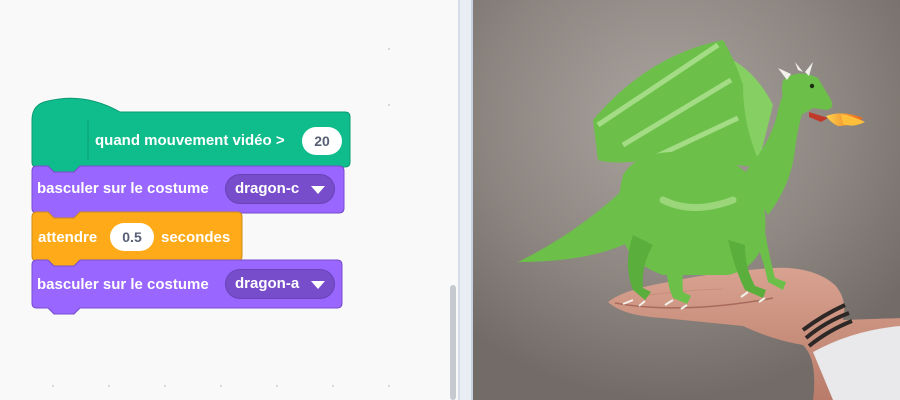 The height and width of the screenshot is (400, 900). Describe the element at coordinates (267, 283) in the screenshot. I see `costume-dropdown-2-value: dragon-a` at that location.